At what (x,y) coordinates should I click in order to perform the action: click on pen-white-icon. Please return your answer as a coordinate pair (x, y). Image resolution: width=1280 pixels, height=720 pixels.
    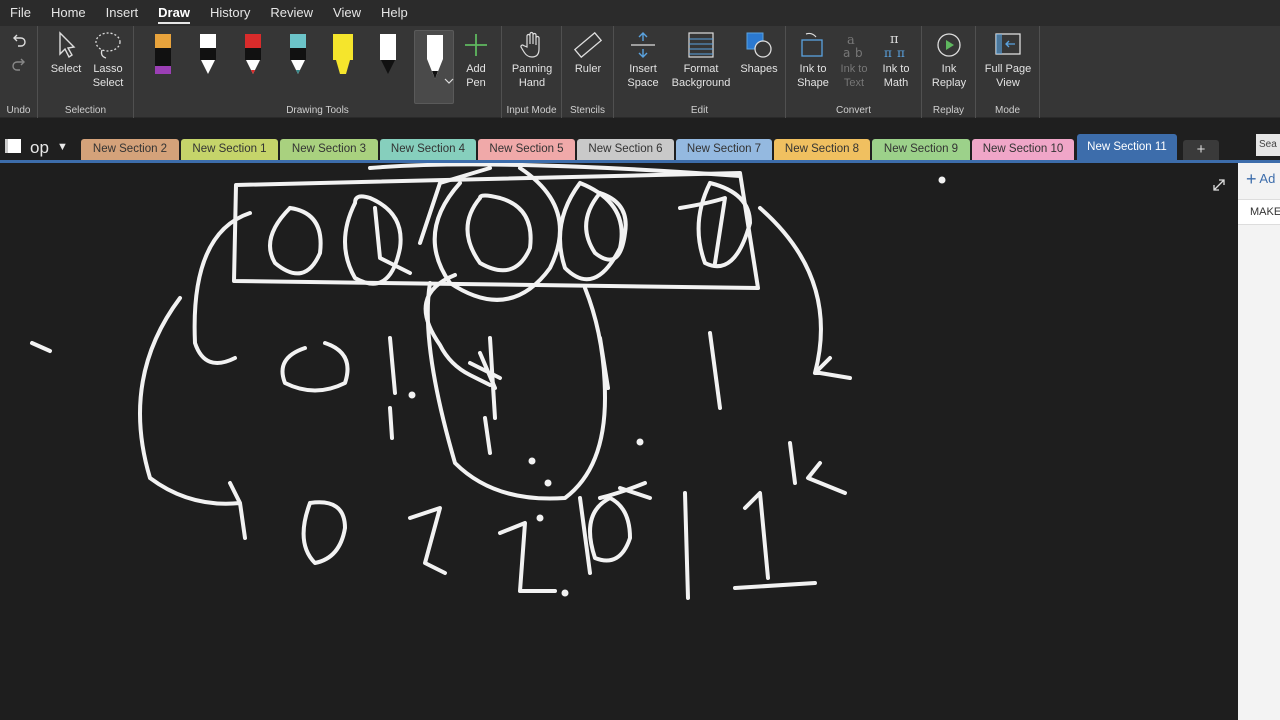
    Looking at the image, I should click on (208, 67).